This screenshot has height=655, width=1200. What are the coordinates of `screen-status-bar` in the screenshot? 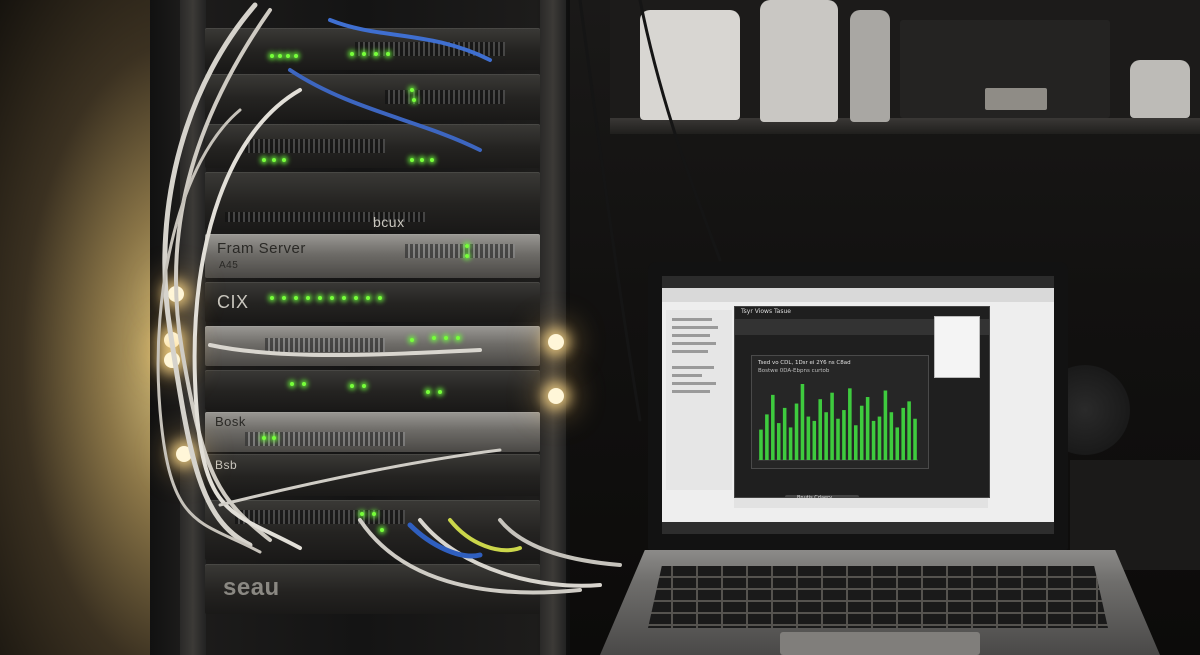 It's located at (861, 503).